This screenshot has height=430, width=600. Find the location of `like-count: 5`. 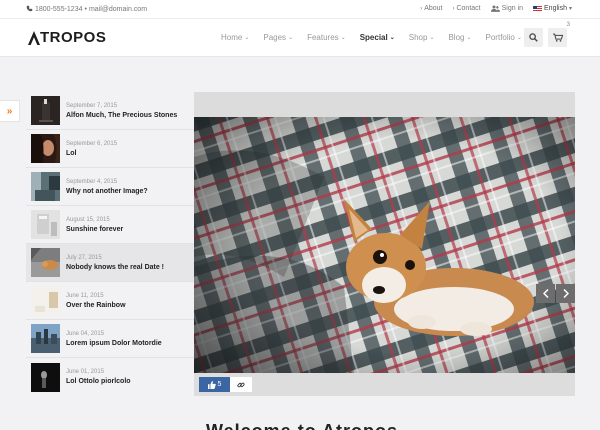

like-count: 5 is located at coordinates (219, 384).